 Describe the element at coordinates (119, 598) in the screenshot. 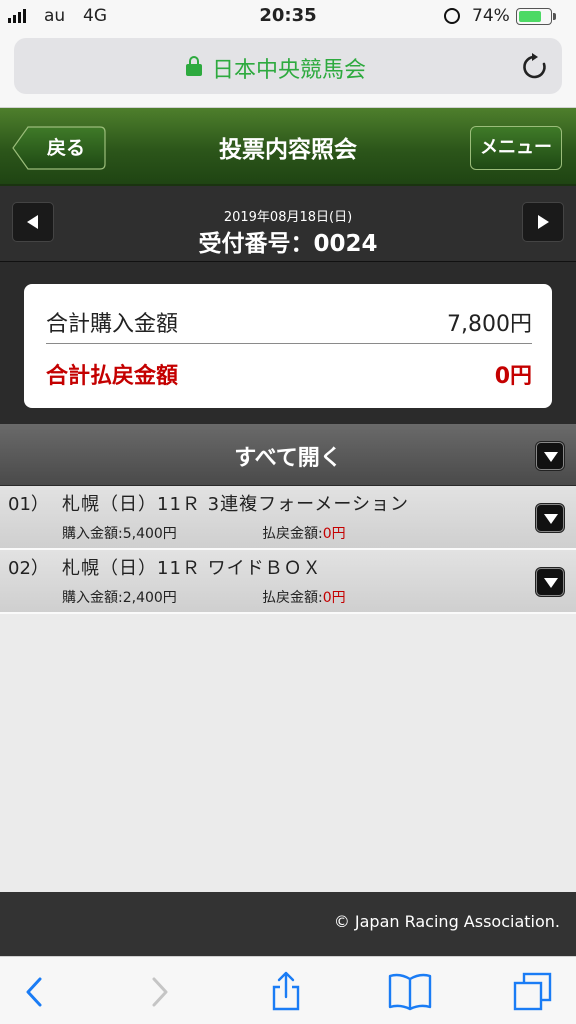

I see `bet-purchase-amount: 購入金額:2,400円` at that location.